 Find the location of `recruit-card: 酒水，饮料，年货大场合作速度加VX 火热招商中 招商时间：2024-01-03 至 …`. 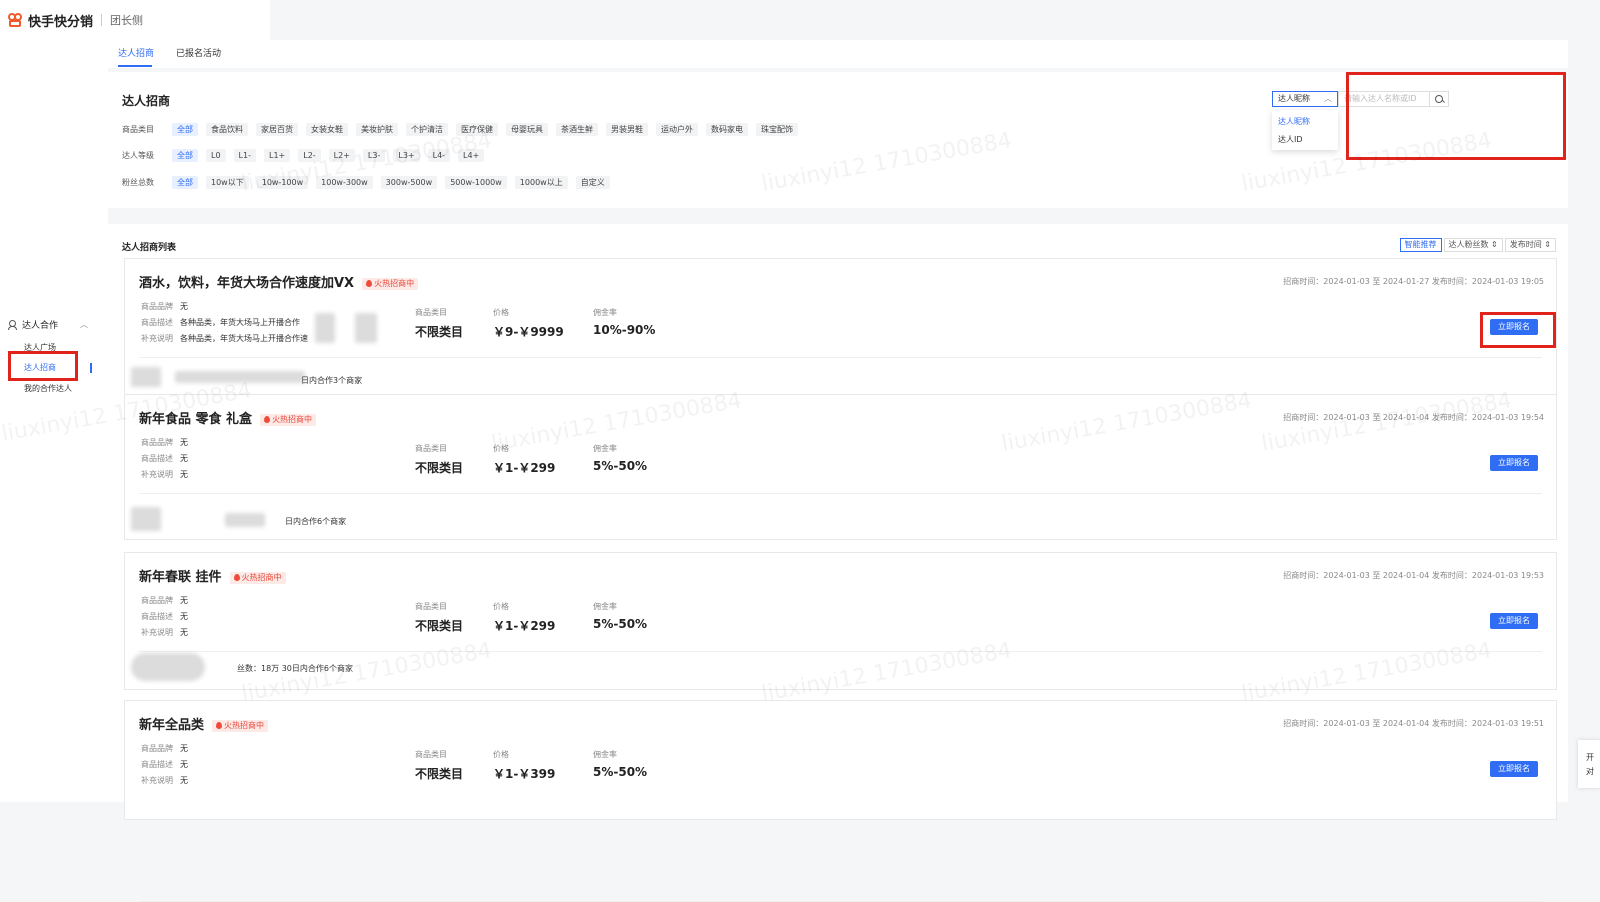

recruit-card: 酒水，饮料，年货大场合作速度加VX 火热招商中 招商时间：2024-01-03 至 … is located at coordinates (840, 331).